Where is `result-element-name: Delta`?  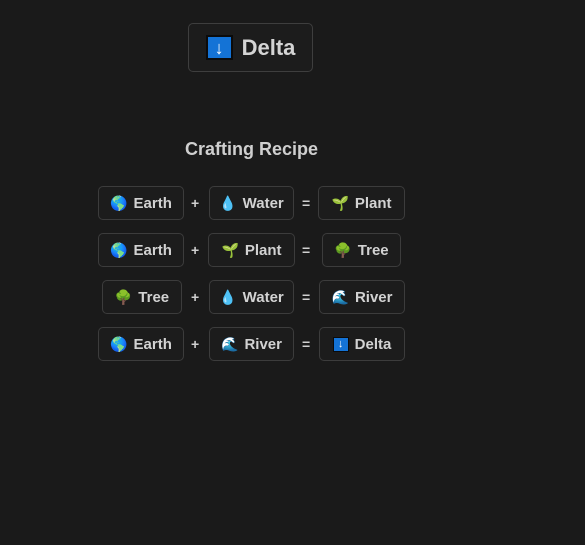 result-element-name: Delta is located at coordinates (268, 47).